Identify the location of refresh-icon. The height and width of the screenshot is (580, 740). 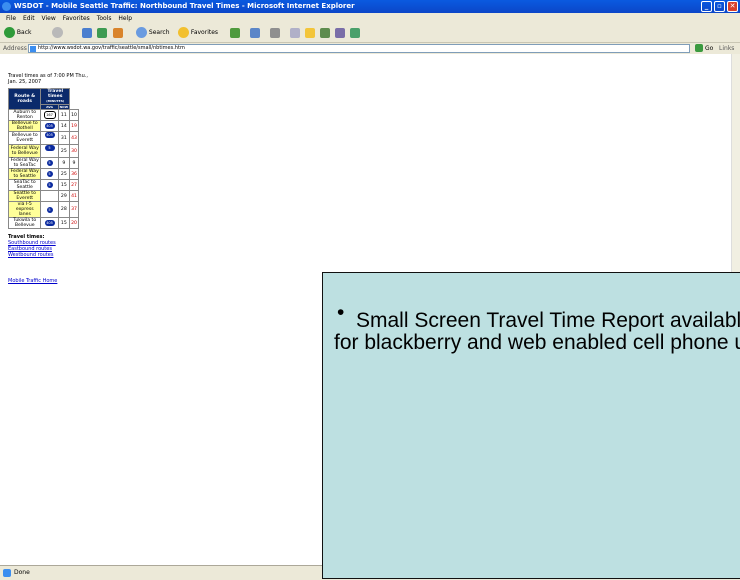
(102, 33).